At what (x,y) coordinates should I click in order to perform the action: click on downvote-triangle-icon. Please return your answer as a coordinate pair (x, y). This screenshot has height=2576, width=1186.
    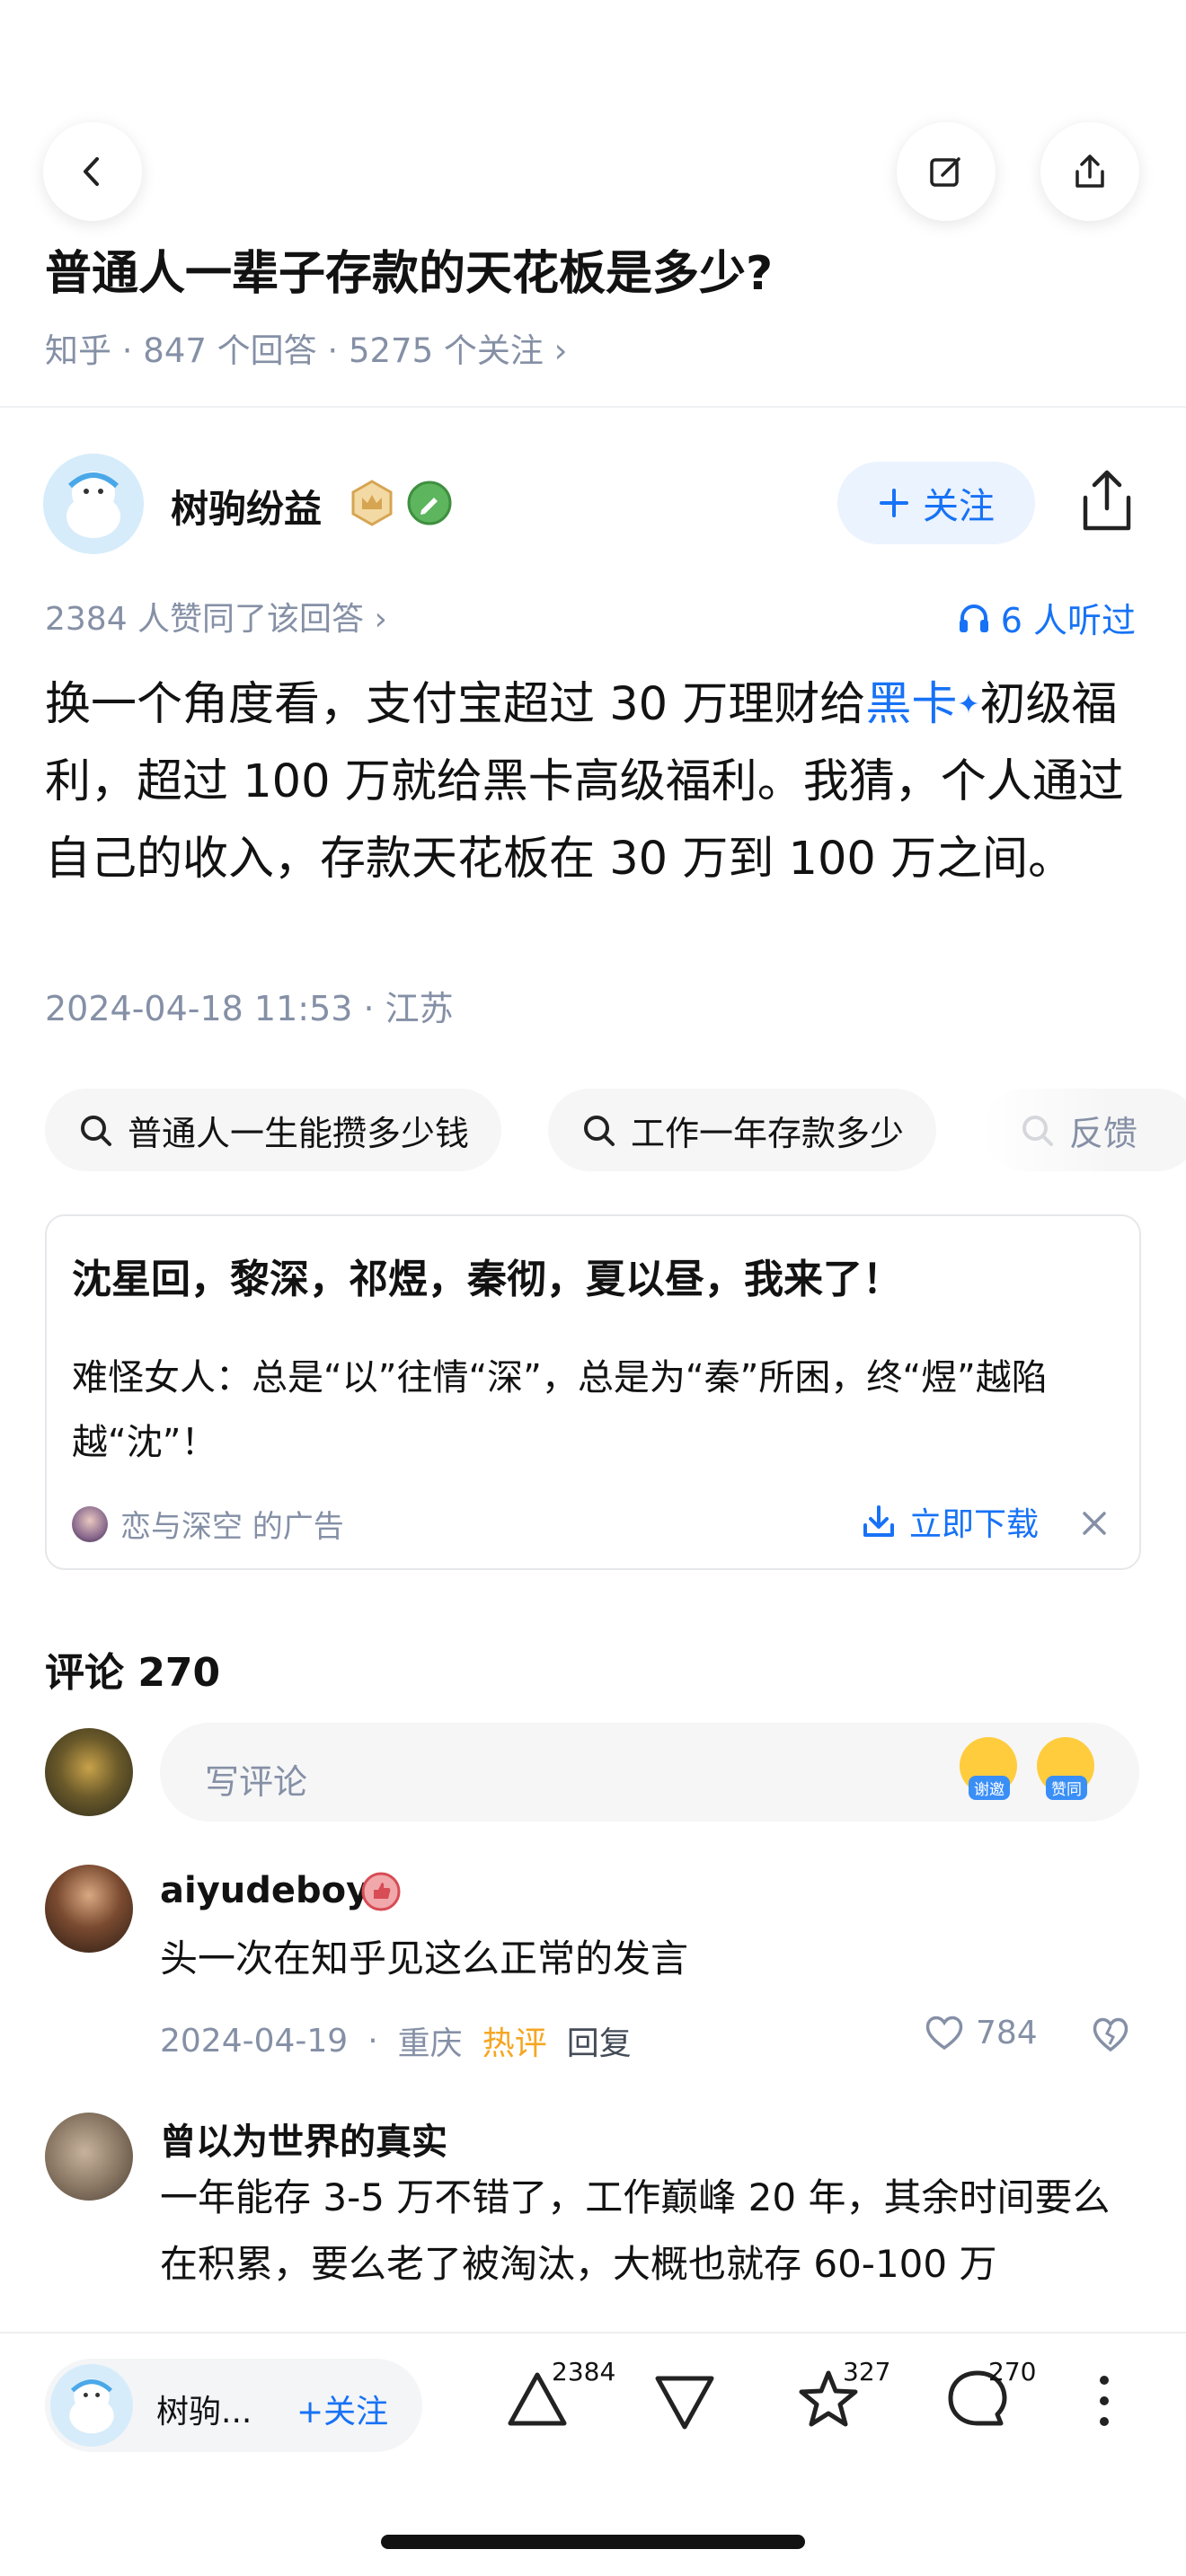
    Looking at the image, I should click on (684, 2403).